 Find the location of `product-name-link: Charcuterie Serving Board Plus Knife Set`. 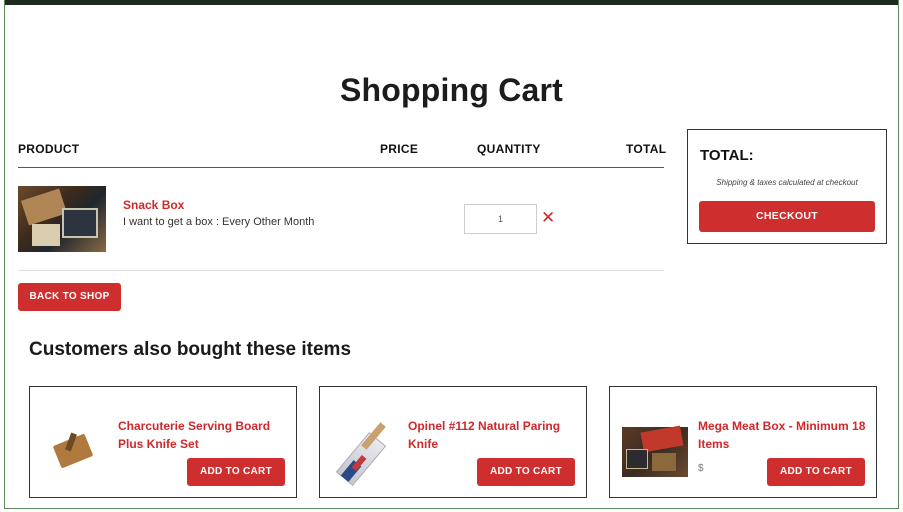

product-name-link: Charcuterie Serving Board Plus Knife Set is located at coordinates (203, 435).